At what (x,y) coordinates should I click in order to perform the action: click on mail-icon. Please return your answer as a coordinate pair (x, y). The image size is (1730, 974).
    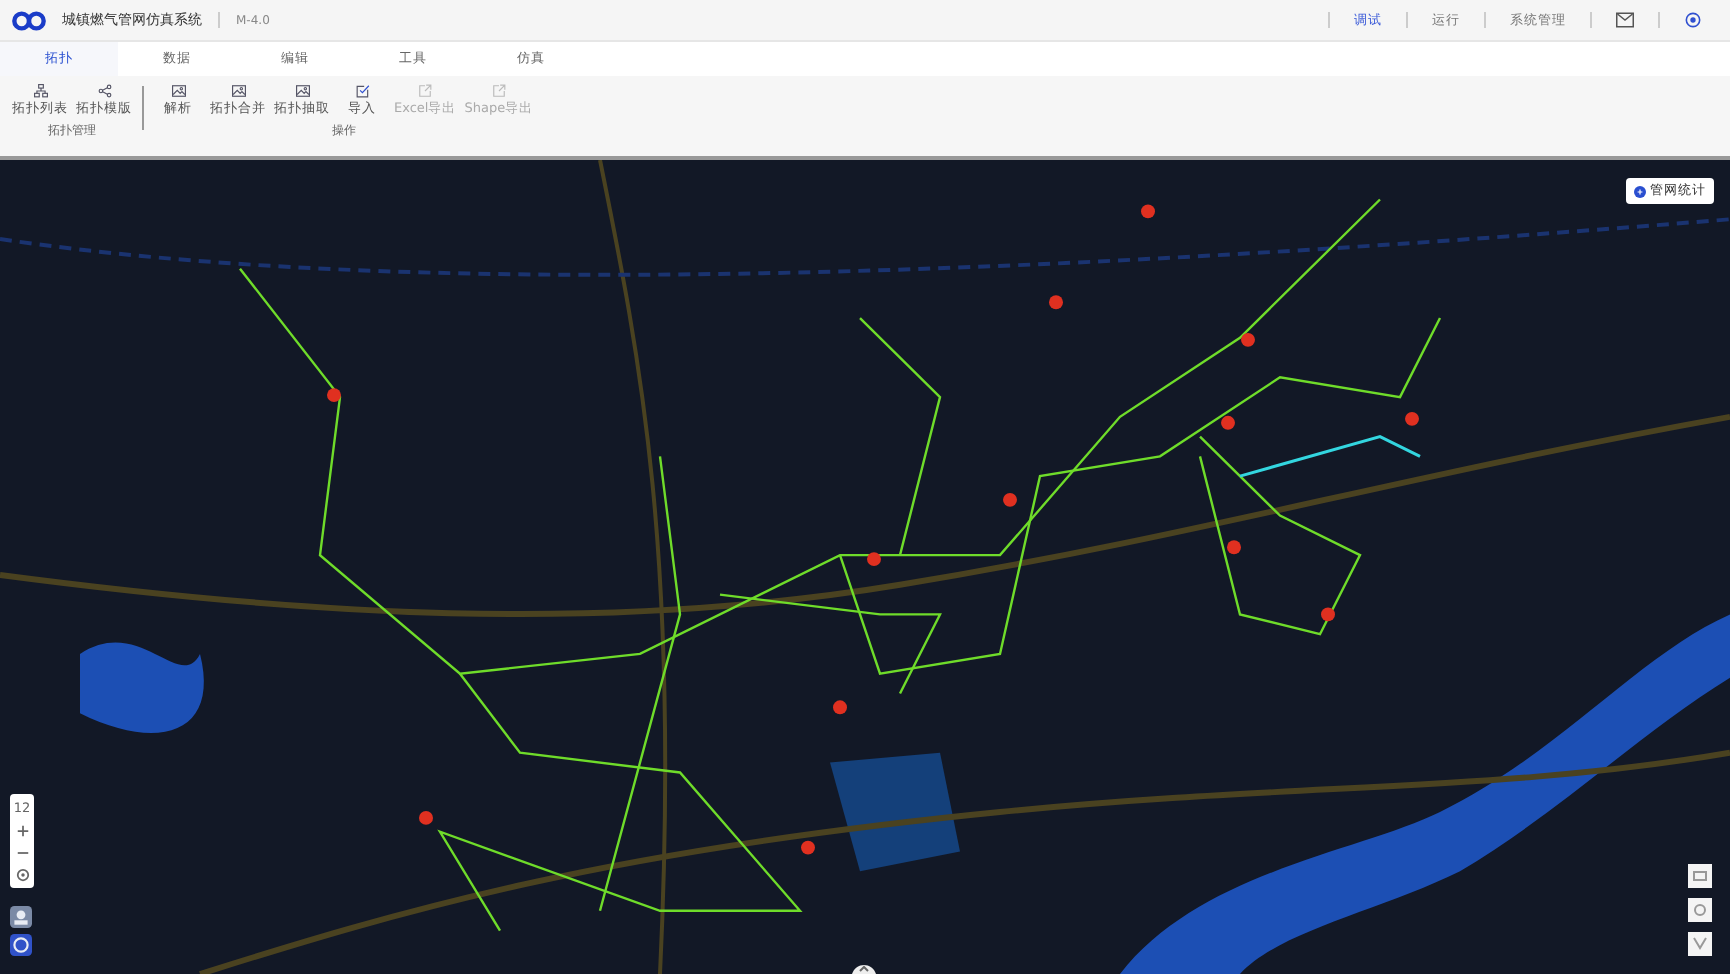
    Looking at the image, I should click on (1625, 20).